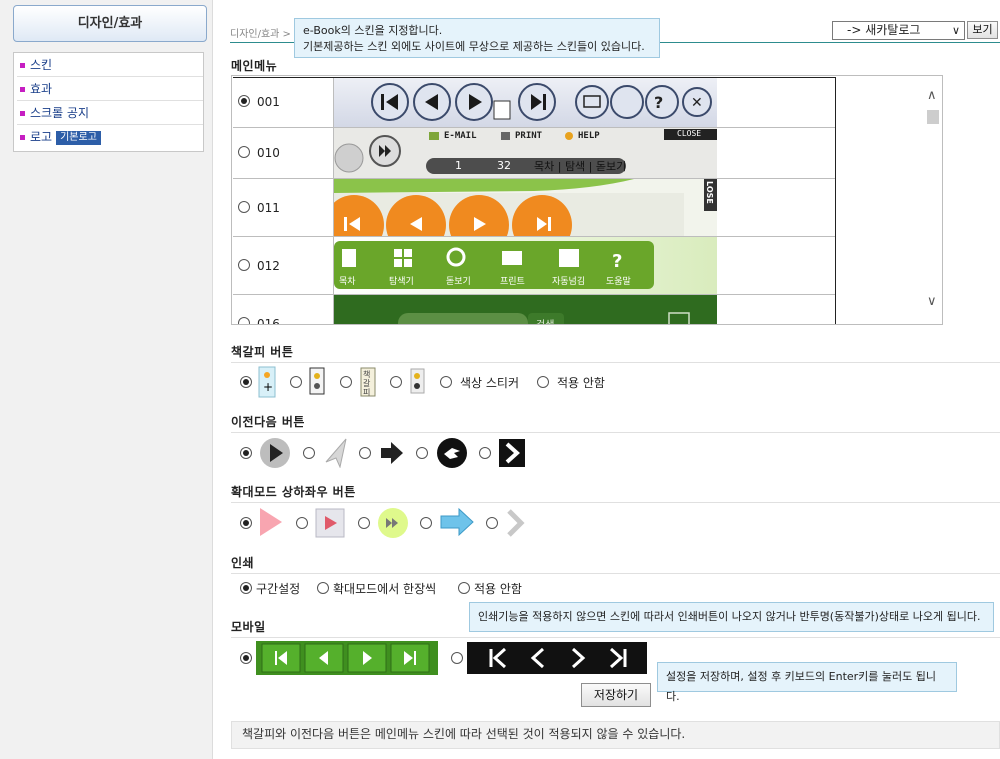  Describe the element at coordinates (293, 492) in the screenshot. I see `zoom-section-title: 확대모드 상하좌우 버튼` at that location.